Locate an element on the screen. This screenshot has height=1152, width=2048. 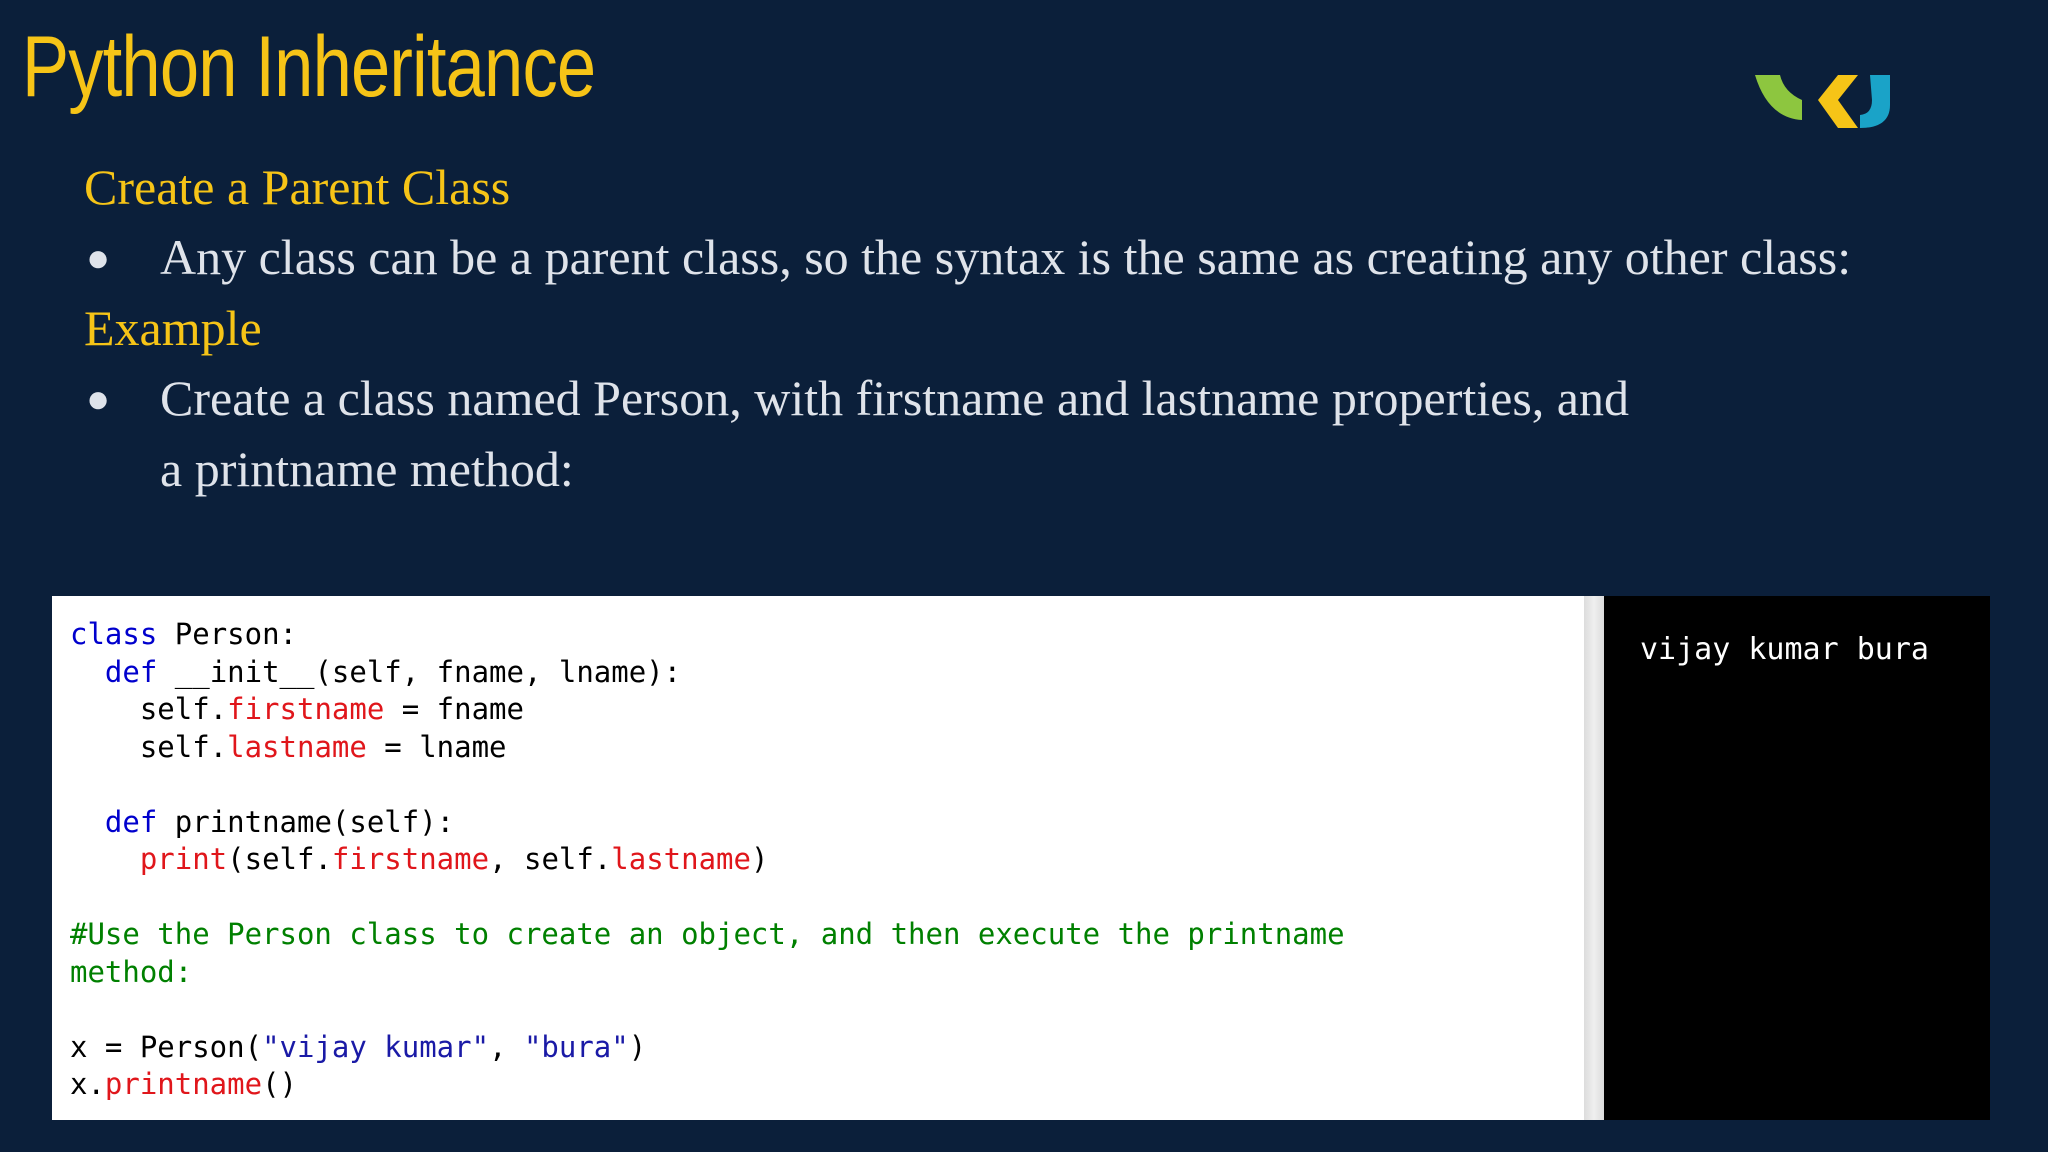
subtitle-create-parent-class: Create a Parent Class is located at coordinates (297, 187).